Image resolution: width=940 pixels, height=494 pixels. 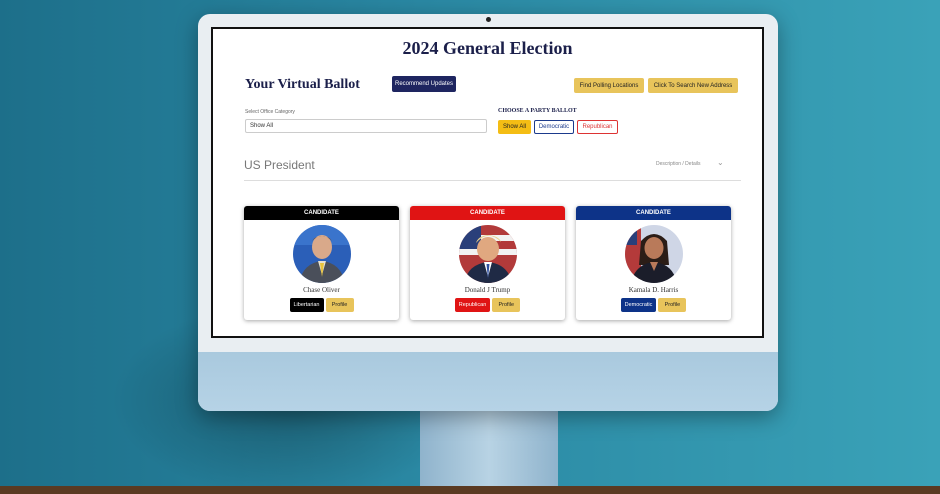 I want to click on details-toggle: Description / Details, so click(x=678, y=164).